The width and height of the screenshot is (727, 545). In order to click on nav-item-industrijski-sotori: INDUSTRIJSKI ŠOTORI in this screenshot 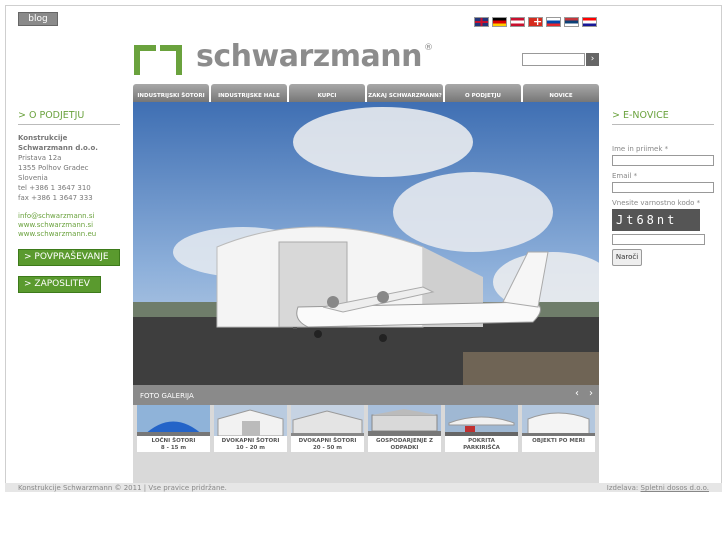, I will do `click(171, 93)`.